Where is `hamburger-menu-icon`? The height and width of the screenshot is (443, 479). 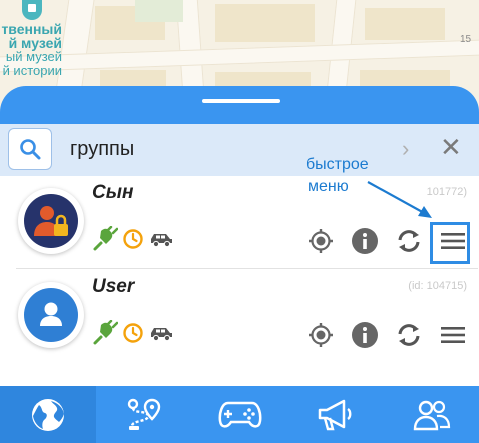 hamburger-menu-icon is located at coordinates (453, 335).